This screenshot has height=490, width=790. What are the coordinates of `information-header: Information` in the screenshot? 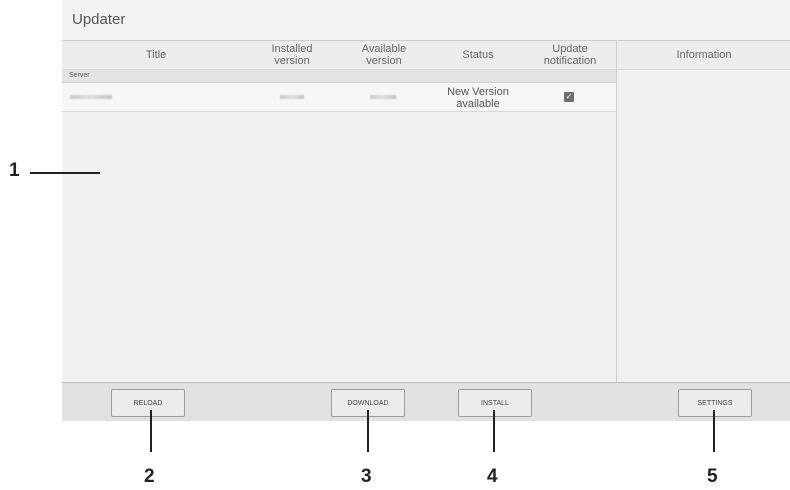 It's located at (703, 55).